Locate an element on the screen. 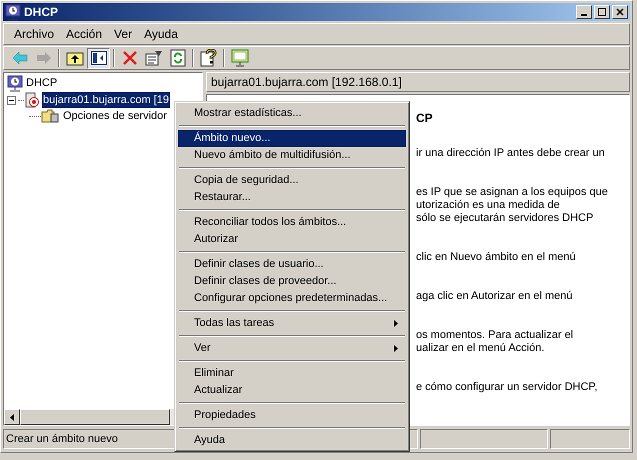 The image size is (637, 460). close-button is located at coordinates (620, 12).